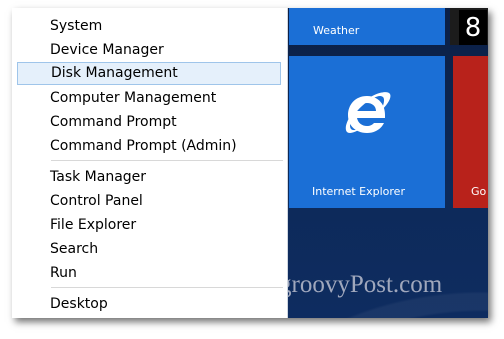 The image size is (504, 339). What do you see at coordinates (149, 50) in the screenshot?
I see `menu-item-device-manager: Device Manager` at bounding box center [149, 50].